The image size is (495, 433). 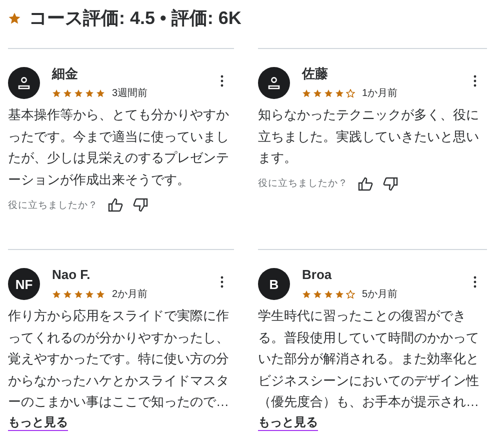 What do you see at coordinates (119, 147) in the screenshot?
I see `review-text: 基本操作等から、とても分かりやすかったです。今まで適当に使っていましたが、少しは見栄えのするプレゼンテーションが作成出来そうです。` at bounding box center [119, 147].